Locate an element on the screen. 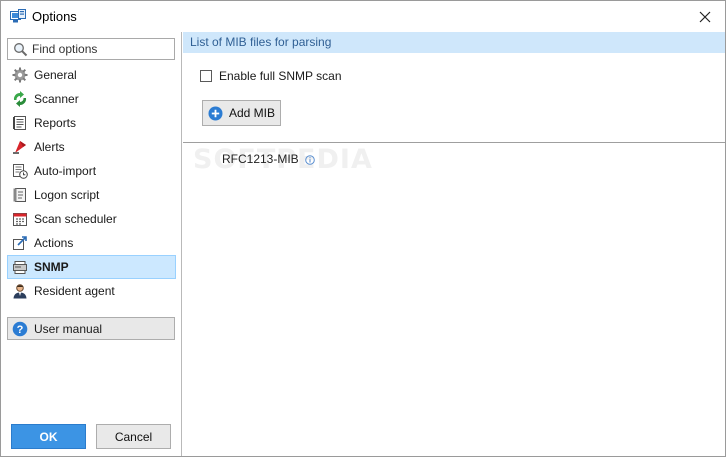 This screenshot has width=726, height=457. full-snmp-scan-checkbox: Enable full SNMP scan is located at coordinates (271, 76).